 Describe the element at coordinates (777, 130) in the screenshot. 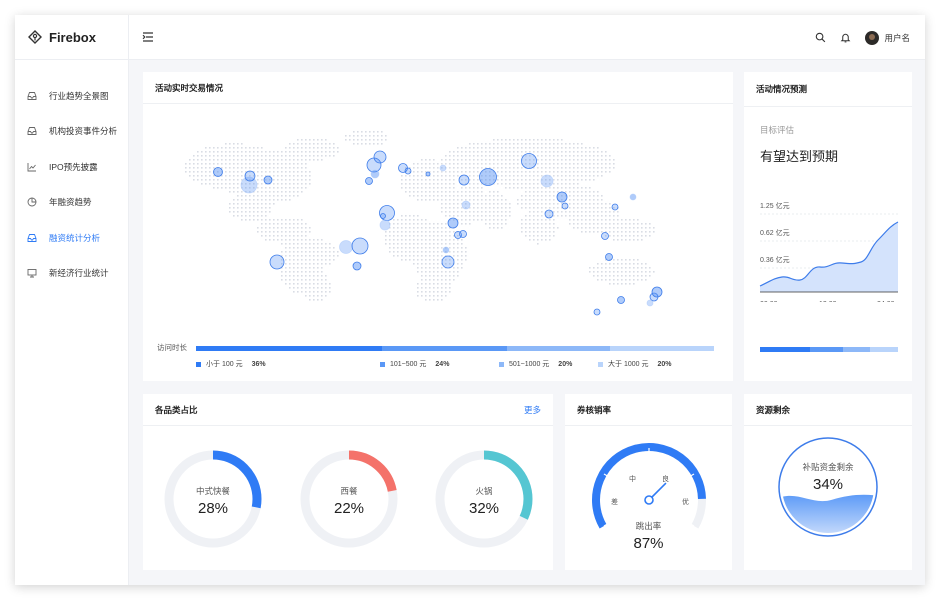

I see `forecast-subtitle: 目标评估` at that location.